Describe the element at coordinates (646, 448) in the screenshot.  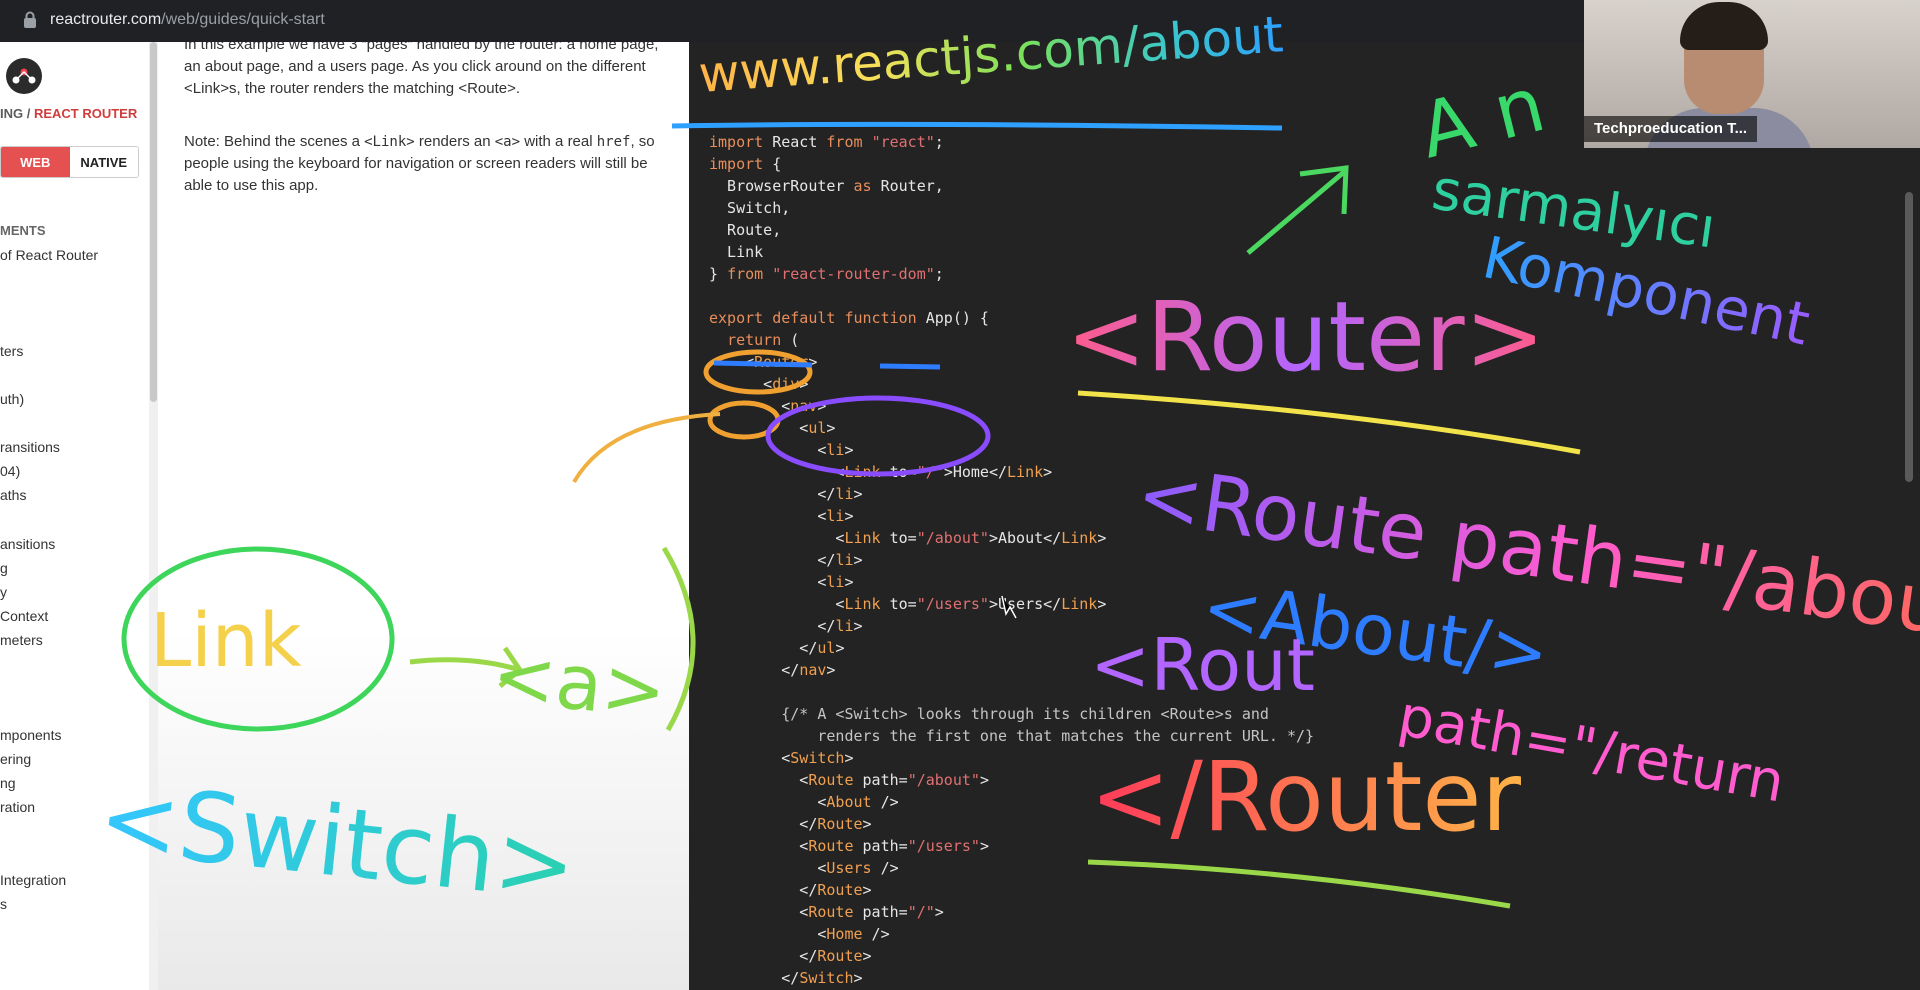
I see `curve-orange` at that location.